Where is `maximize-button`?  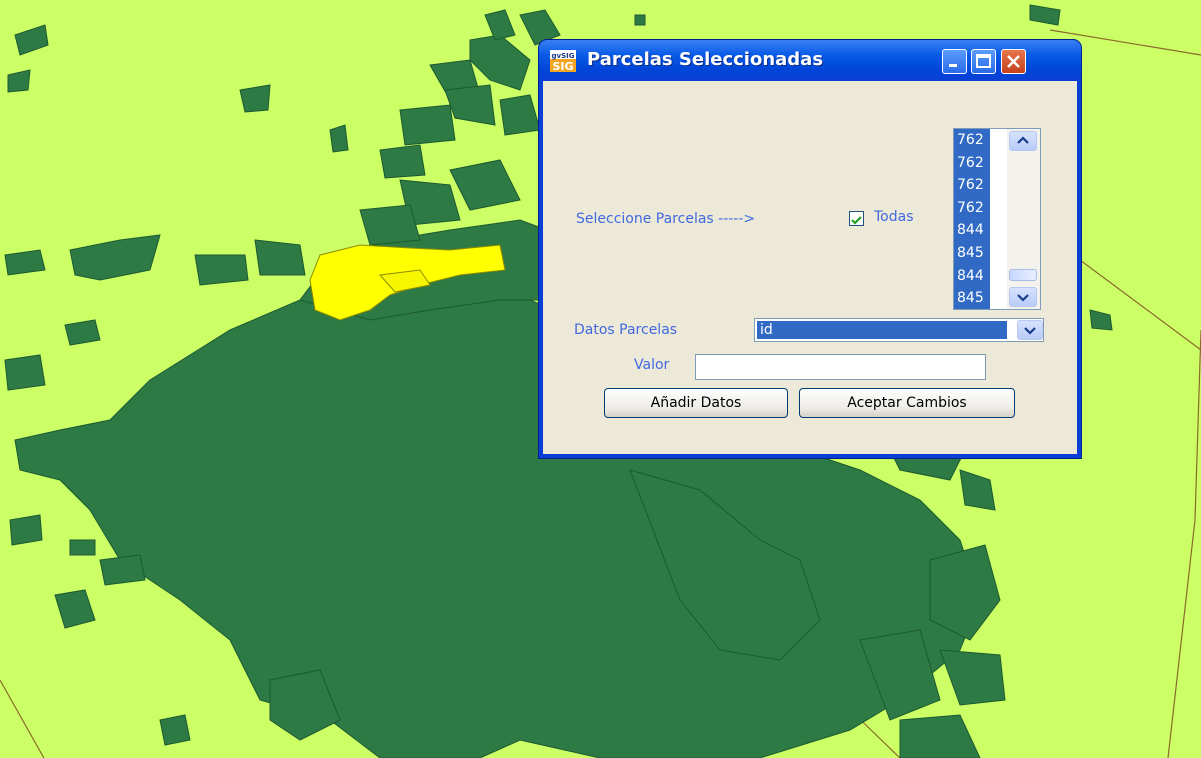
maximize-button is located at coordinates (983, 61).